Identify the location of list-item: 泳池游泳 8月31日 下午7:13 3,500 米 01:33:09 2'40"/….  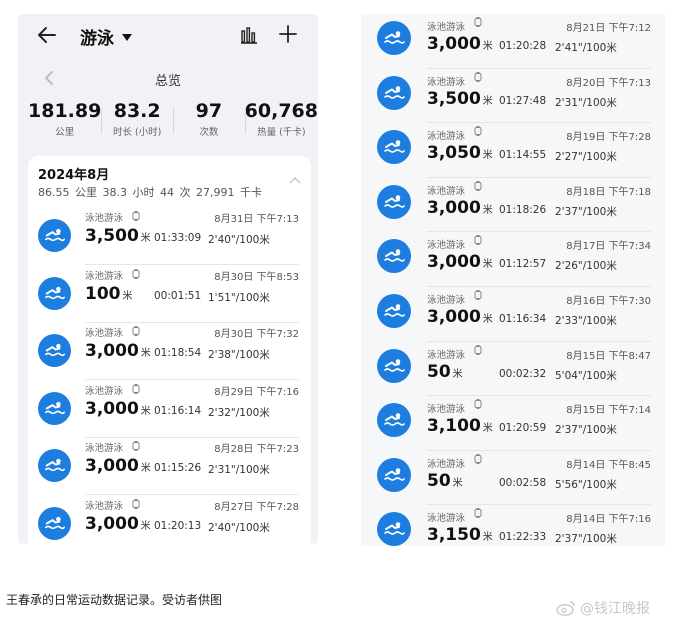
(169, 236).